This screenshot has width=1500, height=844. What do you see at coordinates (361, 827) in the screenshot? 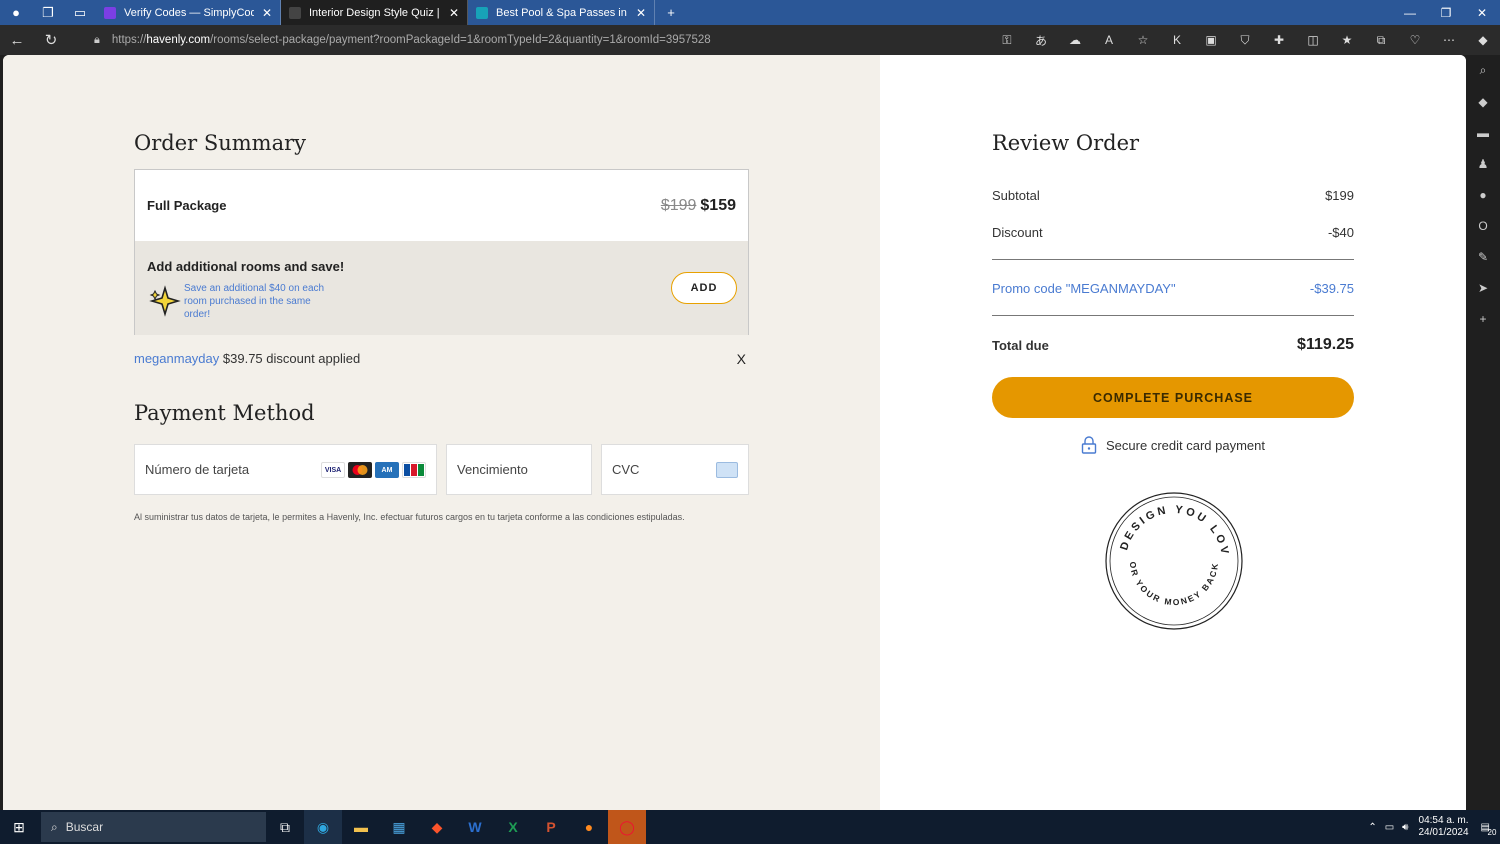
I see `file-explorer-icon: ▬` at bounding box center [361, 827].